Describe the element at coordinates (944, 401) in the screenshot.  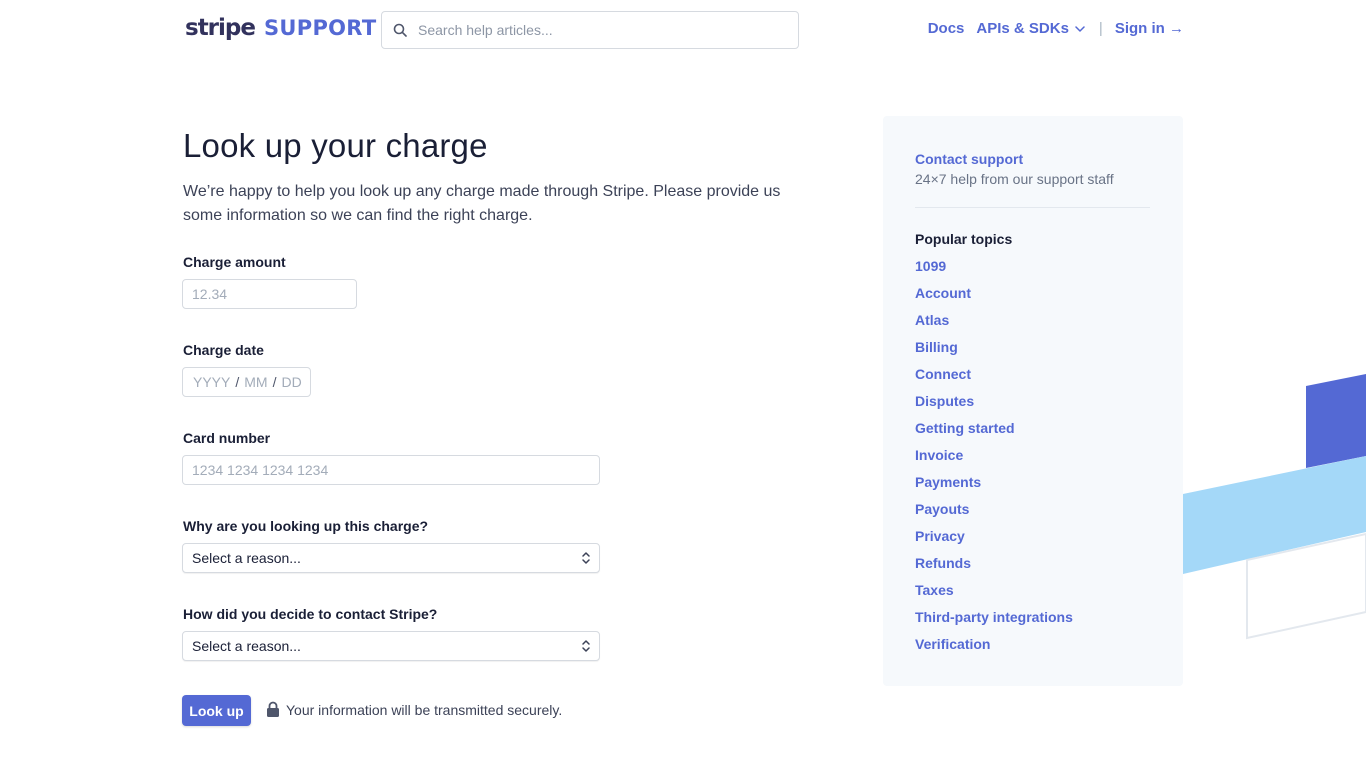
I see `topic-link: Disputes` at that location.